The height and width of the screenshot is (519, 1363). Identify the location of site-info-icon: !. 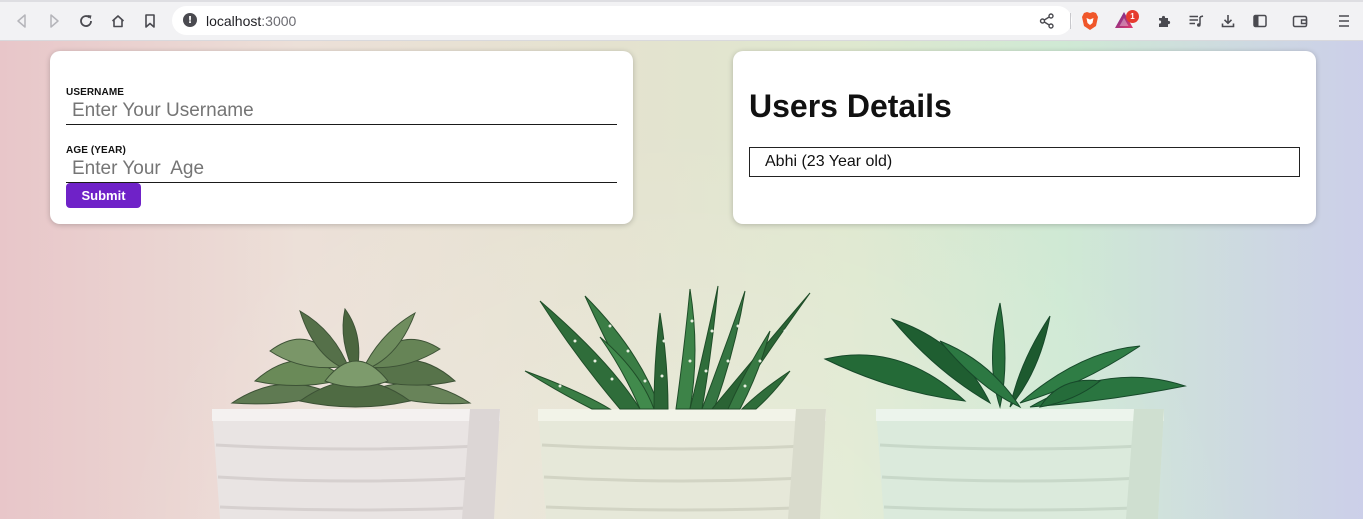
(190, 20).